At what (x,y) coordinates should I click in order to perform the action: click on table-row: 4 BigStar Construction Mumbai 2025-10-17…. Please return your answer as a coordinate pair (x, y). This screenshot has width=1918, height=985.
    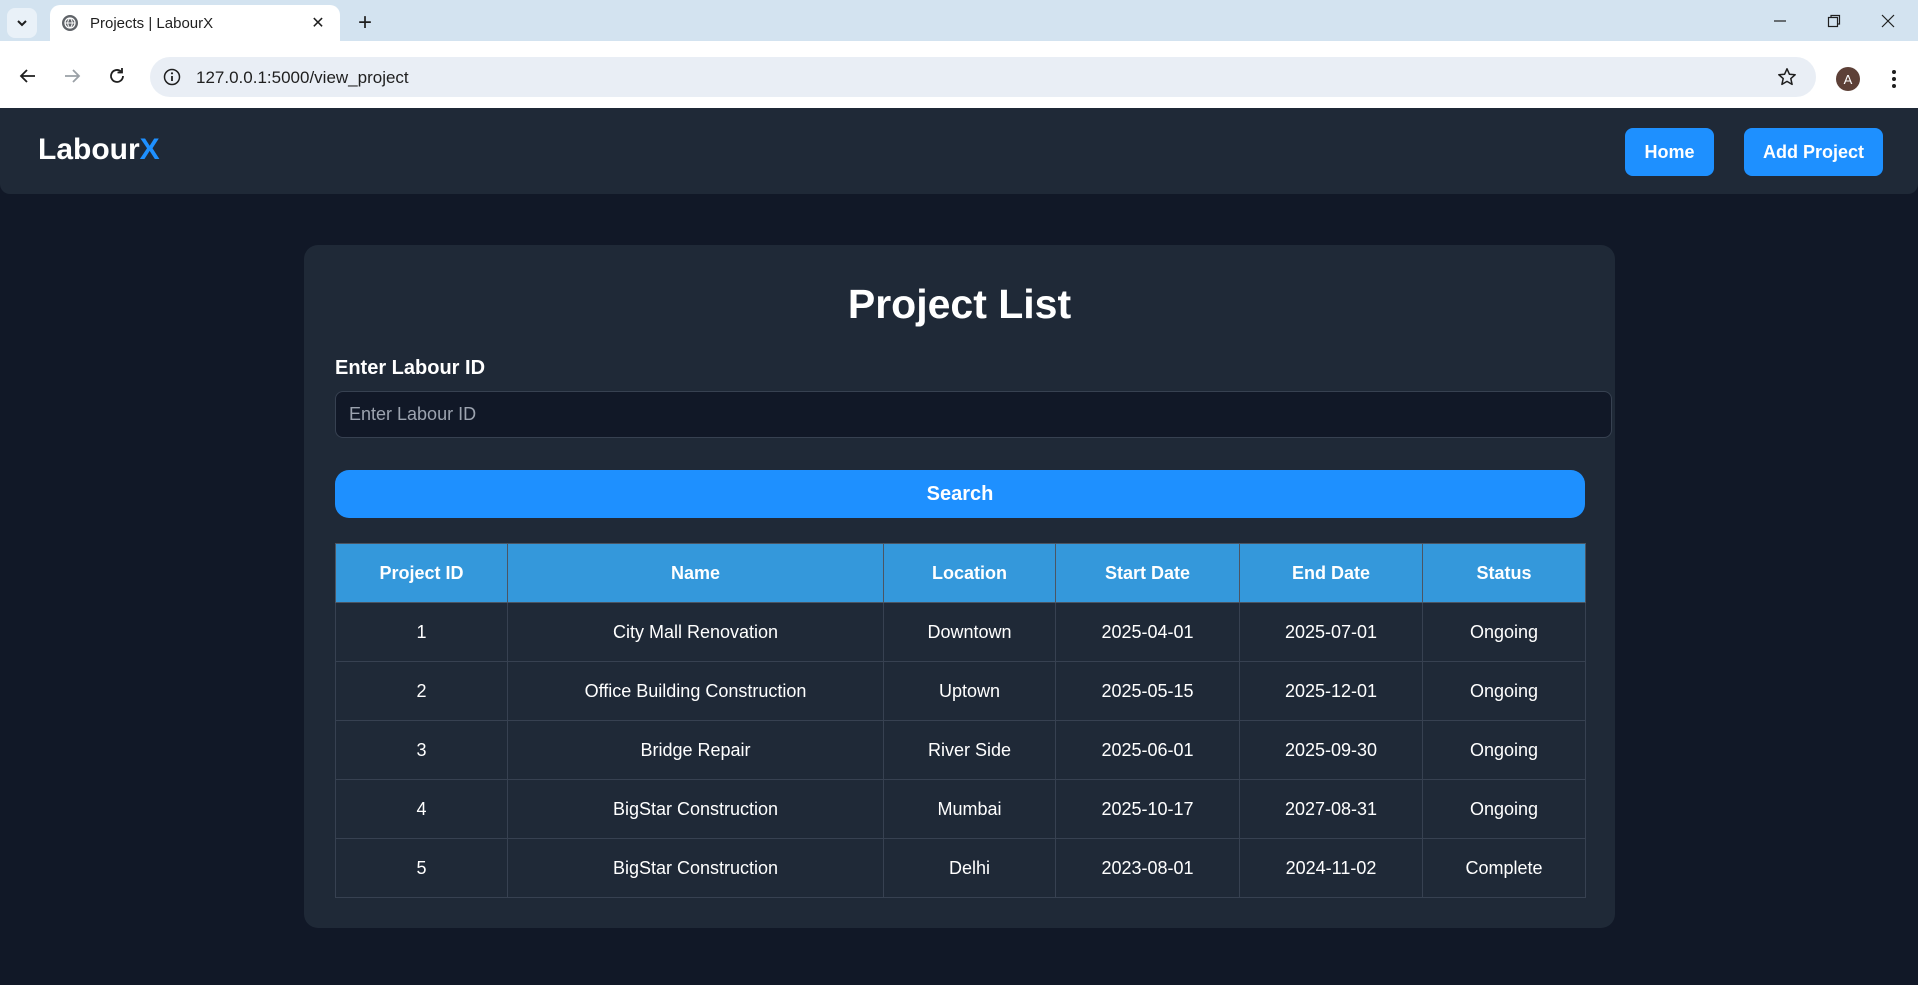
    Looking at the image, I should click on (960, 809).